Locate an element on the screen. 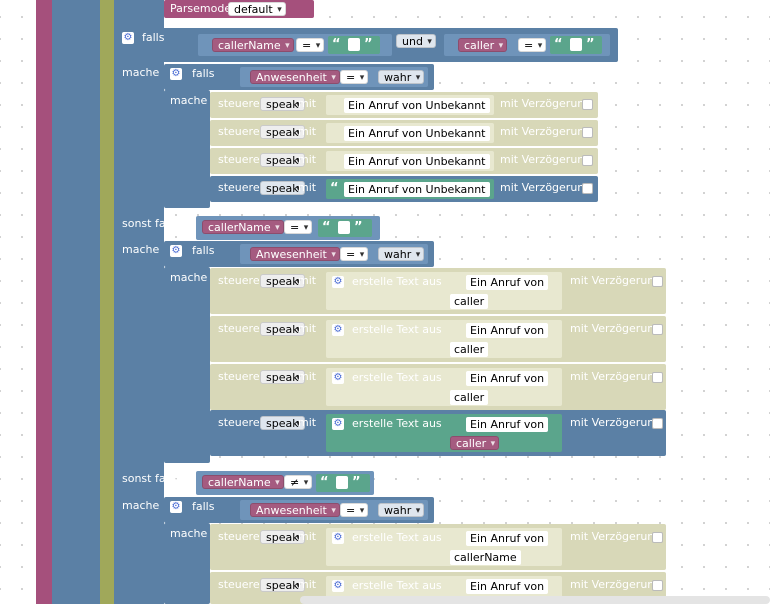  if-block-anwesenheit-1: ⚙ falls Anwesenheit = wahr is located at coordinates (299, 77).